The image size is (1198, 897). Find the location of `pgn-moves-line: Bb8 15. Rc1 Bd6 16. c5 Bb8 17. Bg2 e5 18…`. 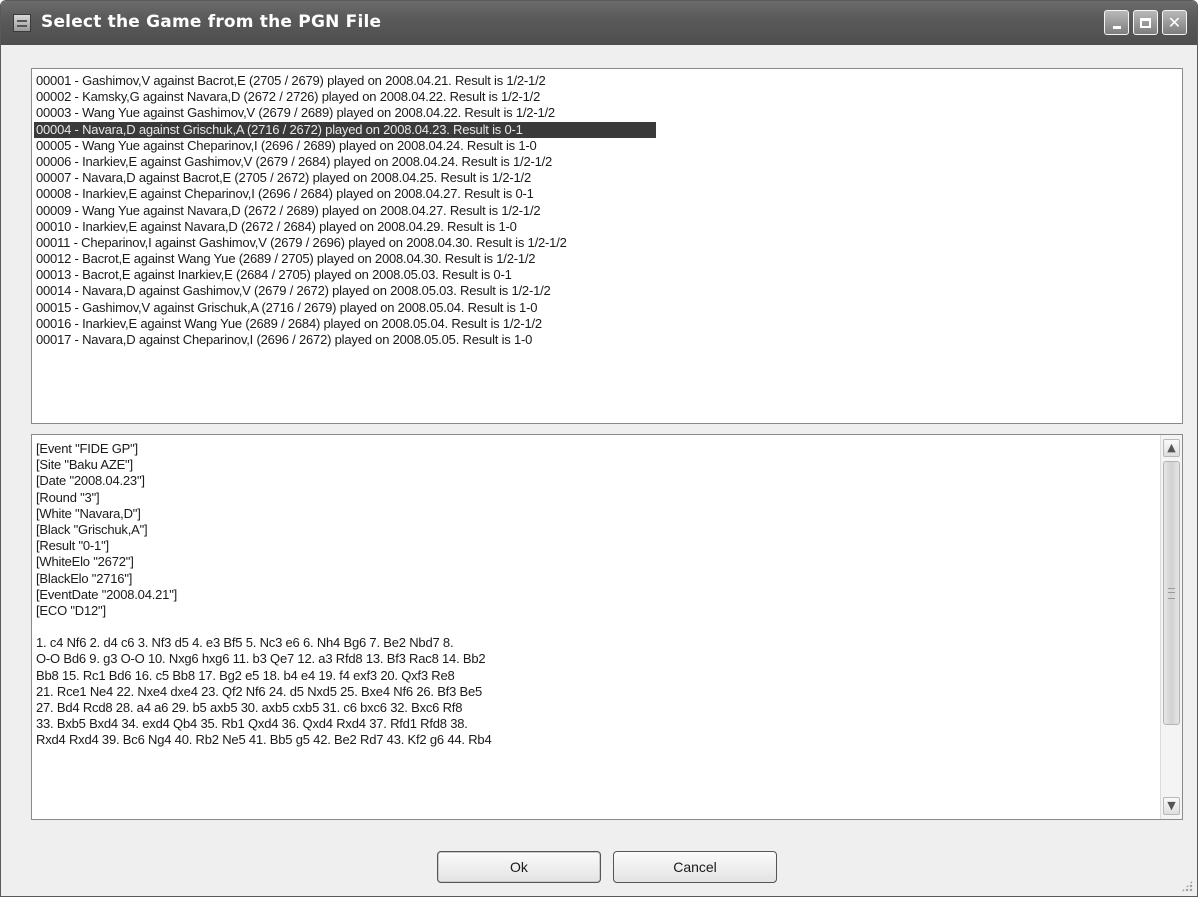

pgn-moves-line: Bb8 15. Rc1 Bd6 16. c5 Bb8 17. Bg2 e5 18… is located at coordinates (245, 675).